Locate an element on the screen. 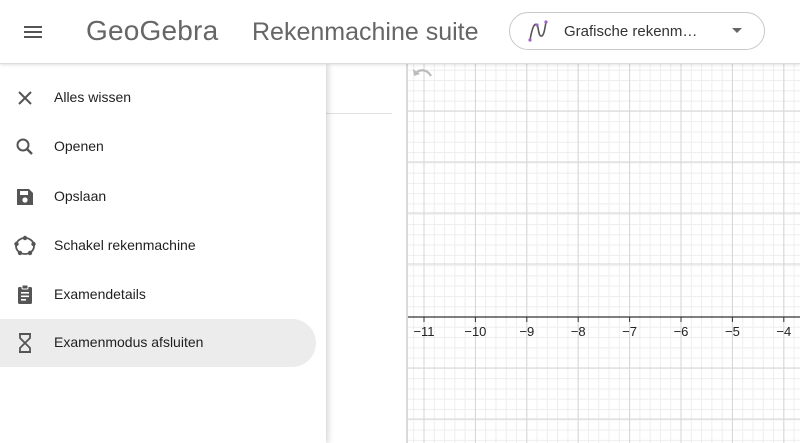 The width and height of the screenshot is (800, 443). menu-item-exit-exam-mode: Examenmodus afsluiten is located at coordinates (158, 343).